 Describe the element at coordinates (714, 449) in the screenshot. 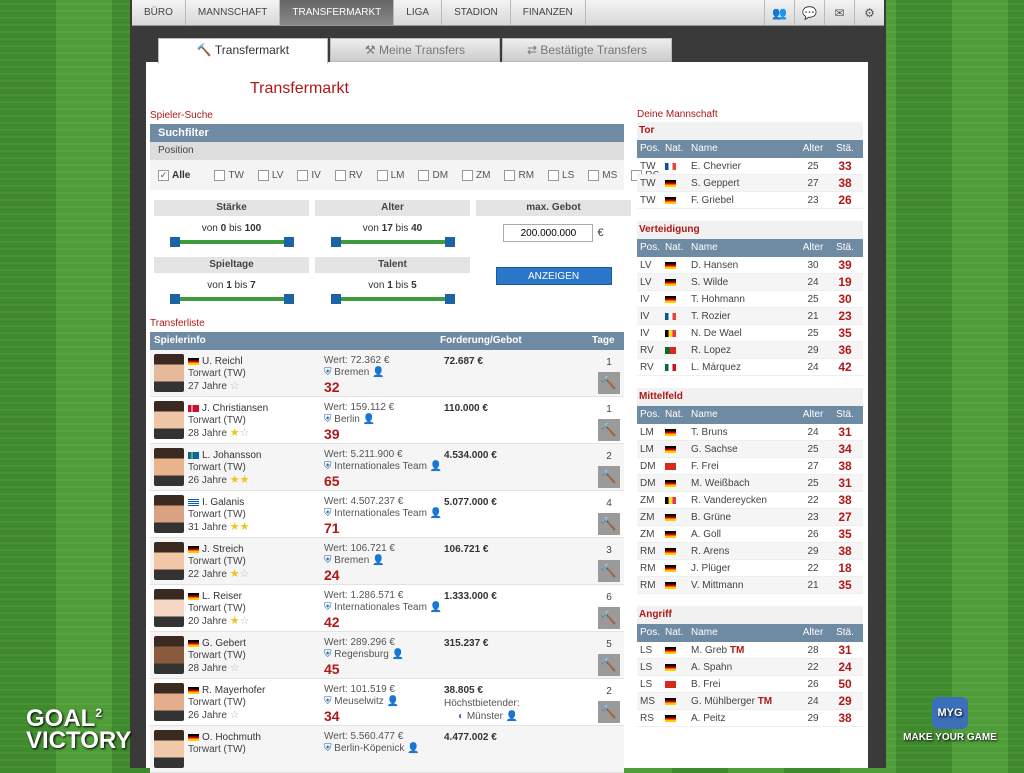

I see `team-player-name: G. Sachse` at that location.